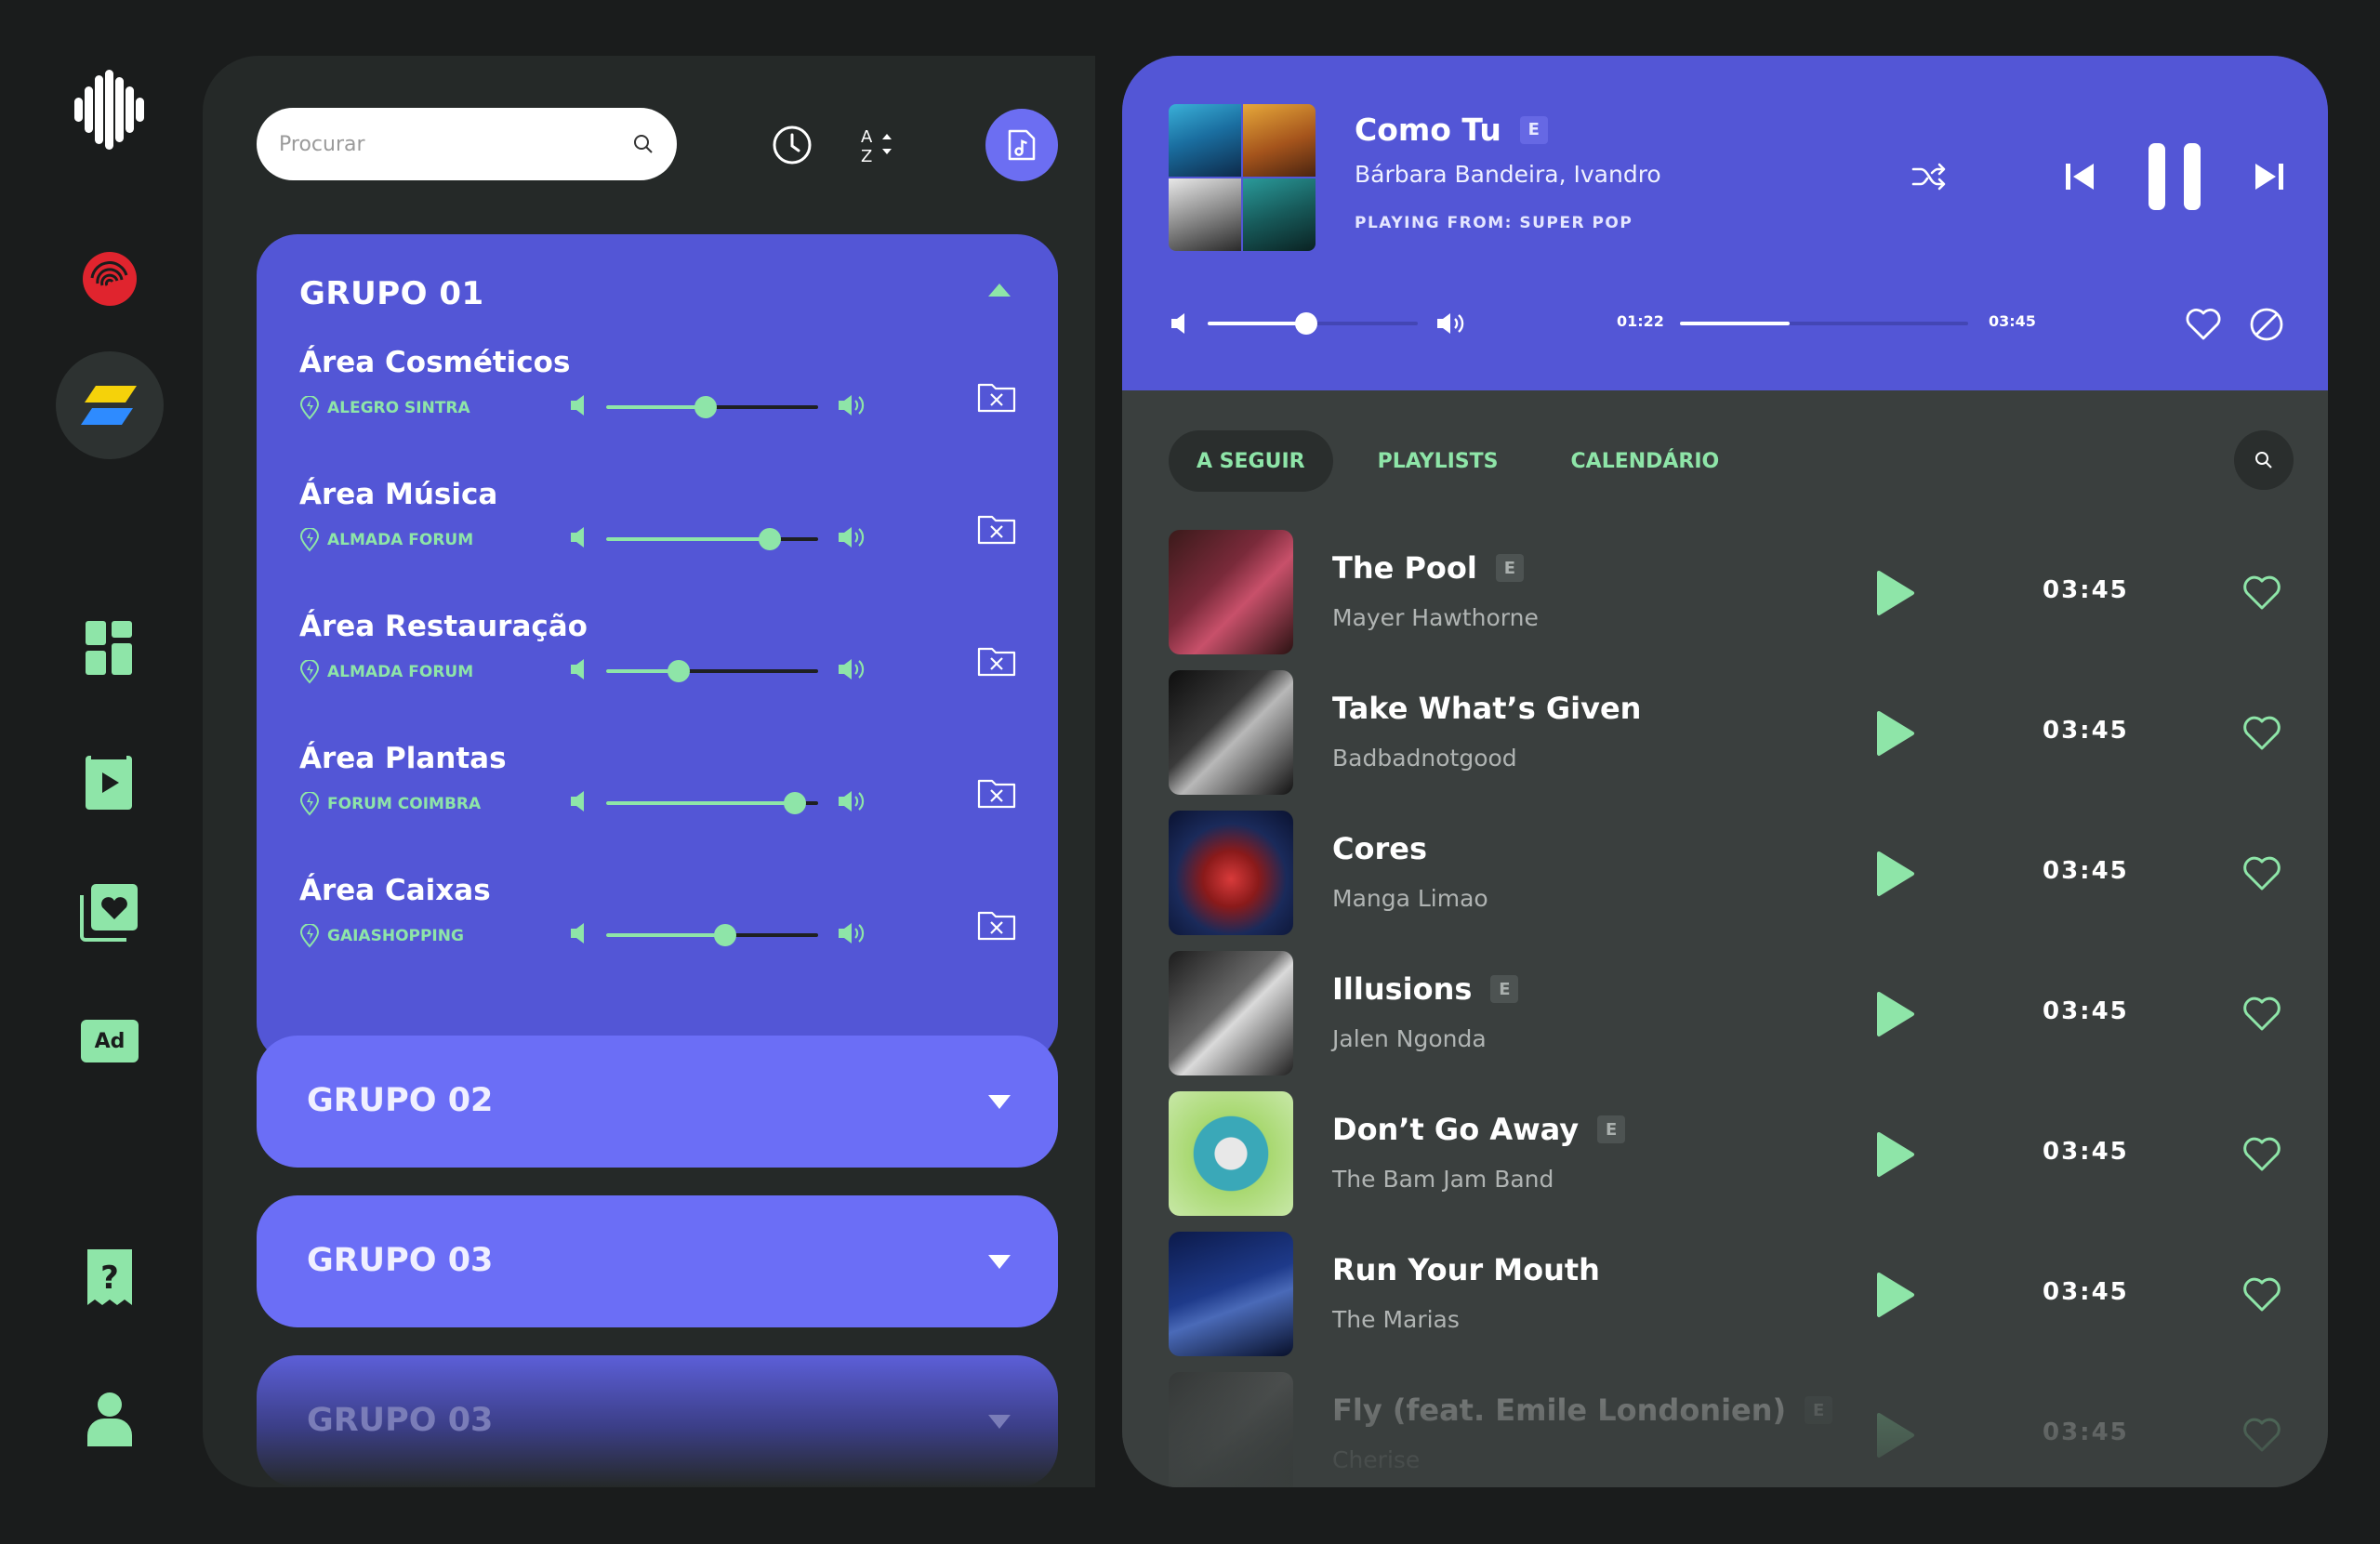  Describe the element at coordinates (110, 405) in the screenshot. I see `brand-app-icon` at that location.